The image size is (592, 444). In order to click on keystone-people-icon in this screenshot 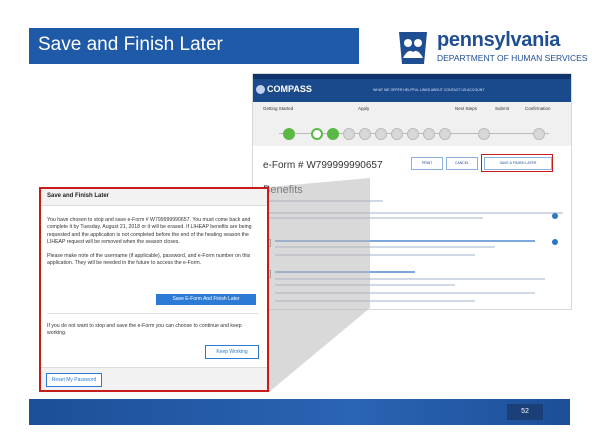, I will do `click(413, 48)`.